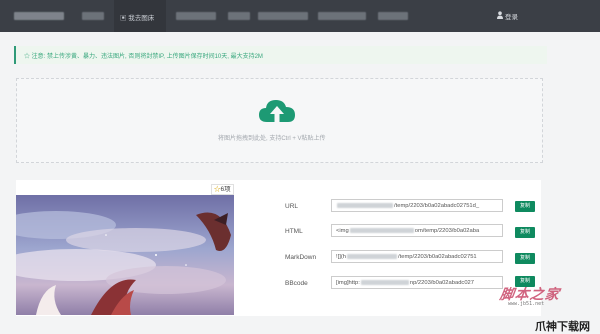 The image size is (600, 334). What do you see at coordinates (39, 16) in the screenshot?
I see `site-logo` at bounding box center [39, 16].